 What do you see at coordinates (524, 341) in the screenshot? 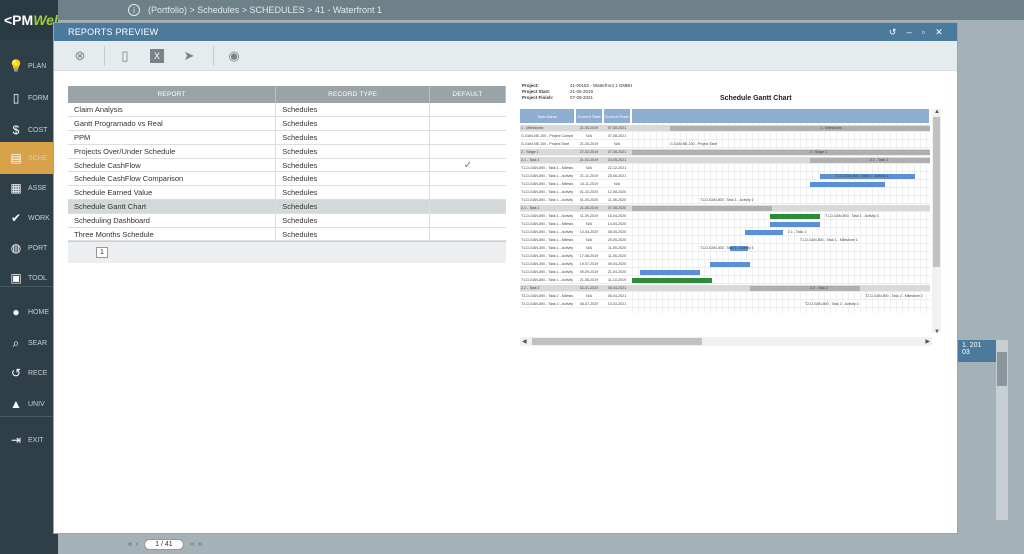
I see `scroll-left-icon: ◀` at bounding box center [524, 341].